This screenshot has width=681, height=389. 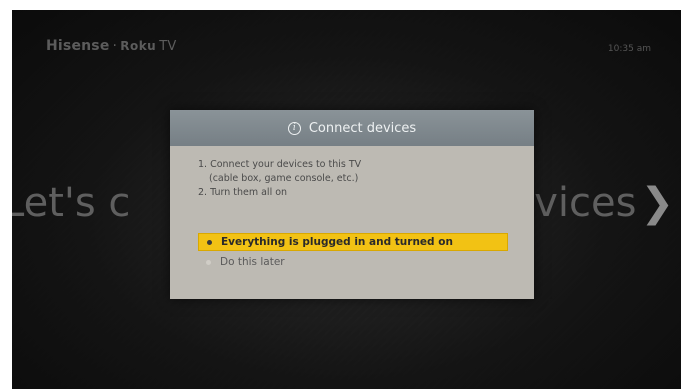 What do you see at coordinates (111, 46) in the screenshot?
I see `brand-logo: Hisense · Roku TV` at bounding box center [111, 46].